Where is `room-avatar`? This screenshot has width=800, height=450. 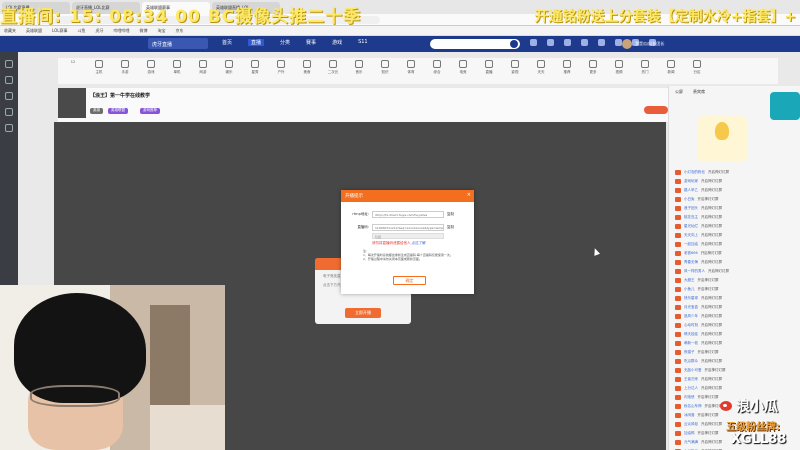 room-avatar is located at coordinates (72, 103).